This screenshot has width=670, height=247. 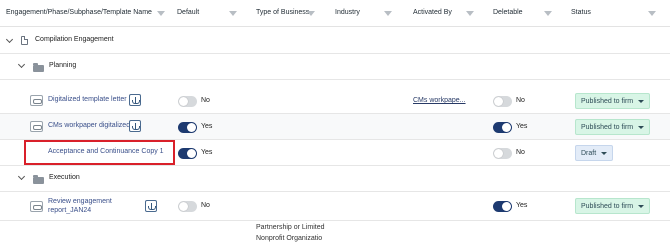 I want to click on template-name: Digitalized template letter, so click(x=87, y=99).